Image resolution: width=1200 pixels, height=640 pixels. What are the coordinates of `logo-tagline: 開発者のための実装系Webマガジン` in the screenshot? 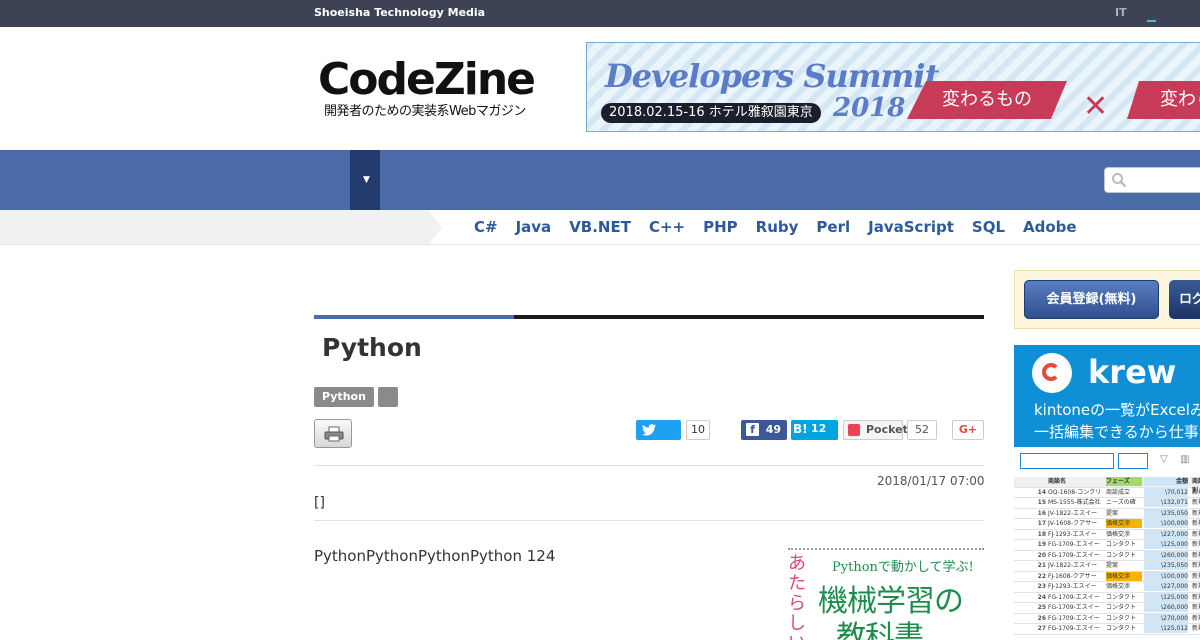 It's located at (425, 111).